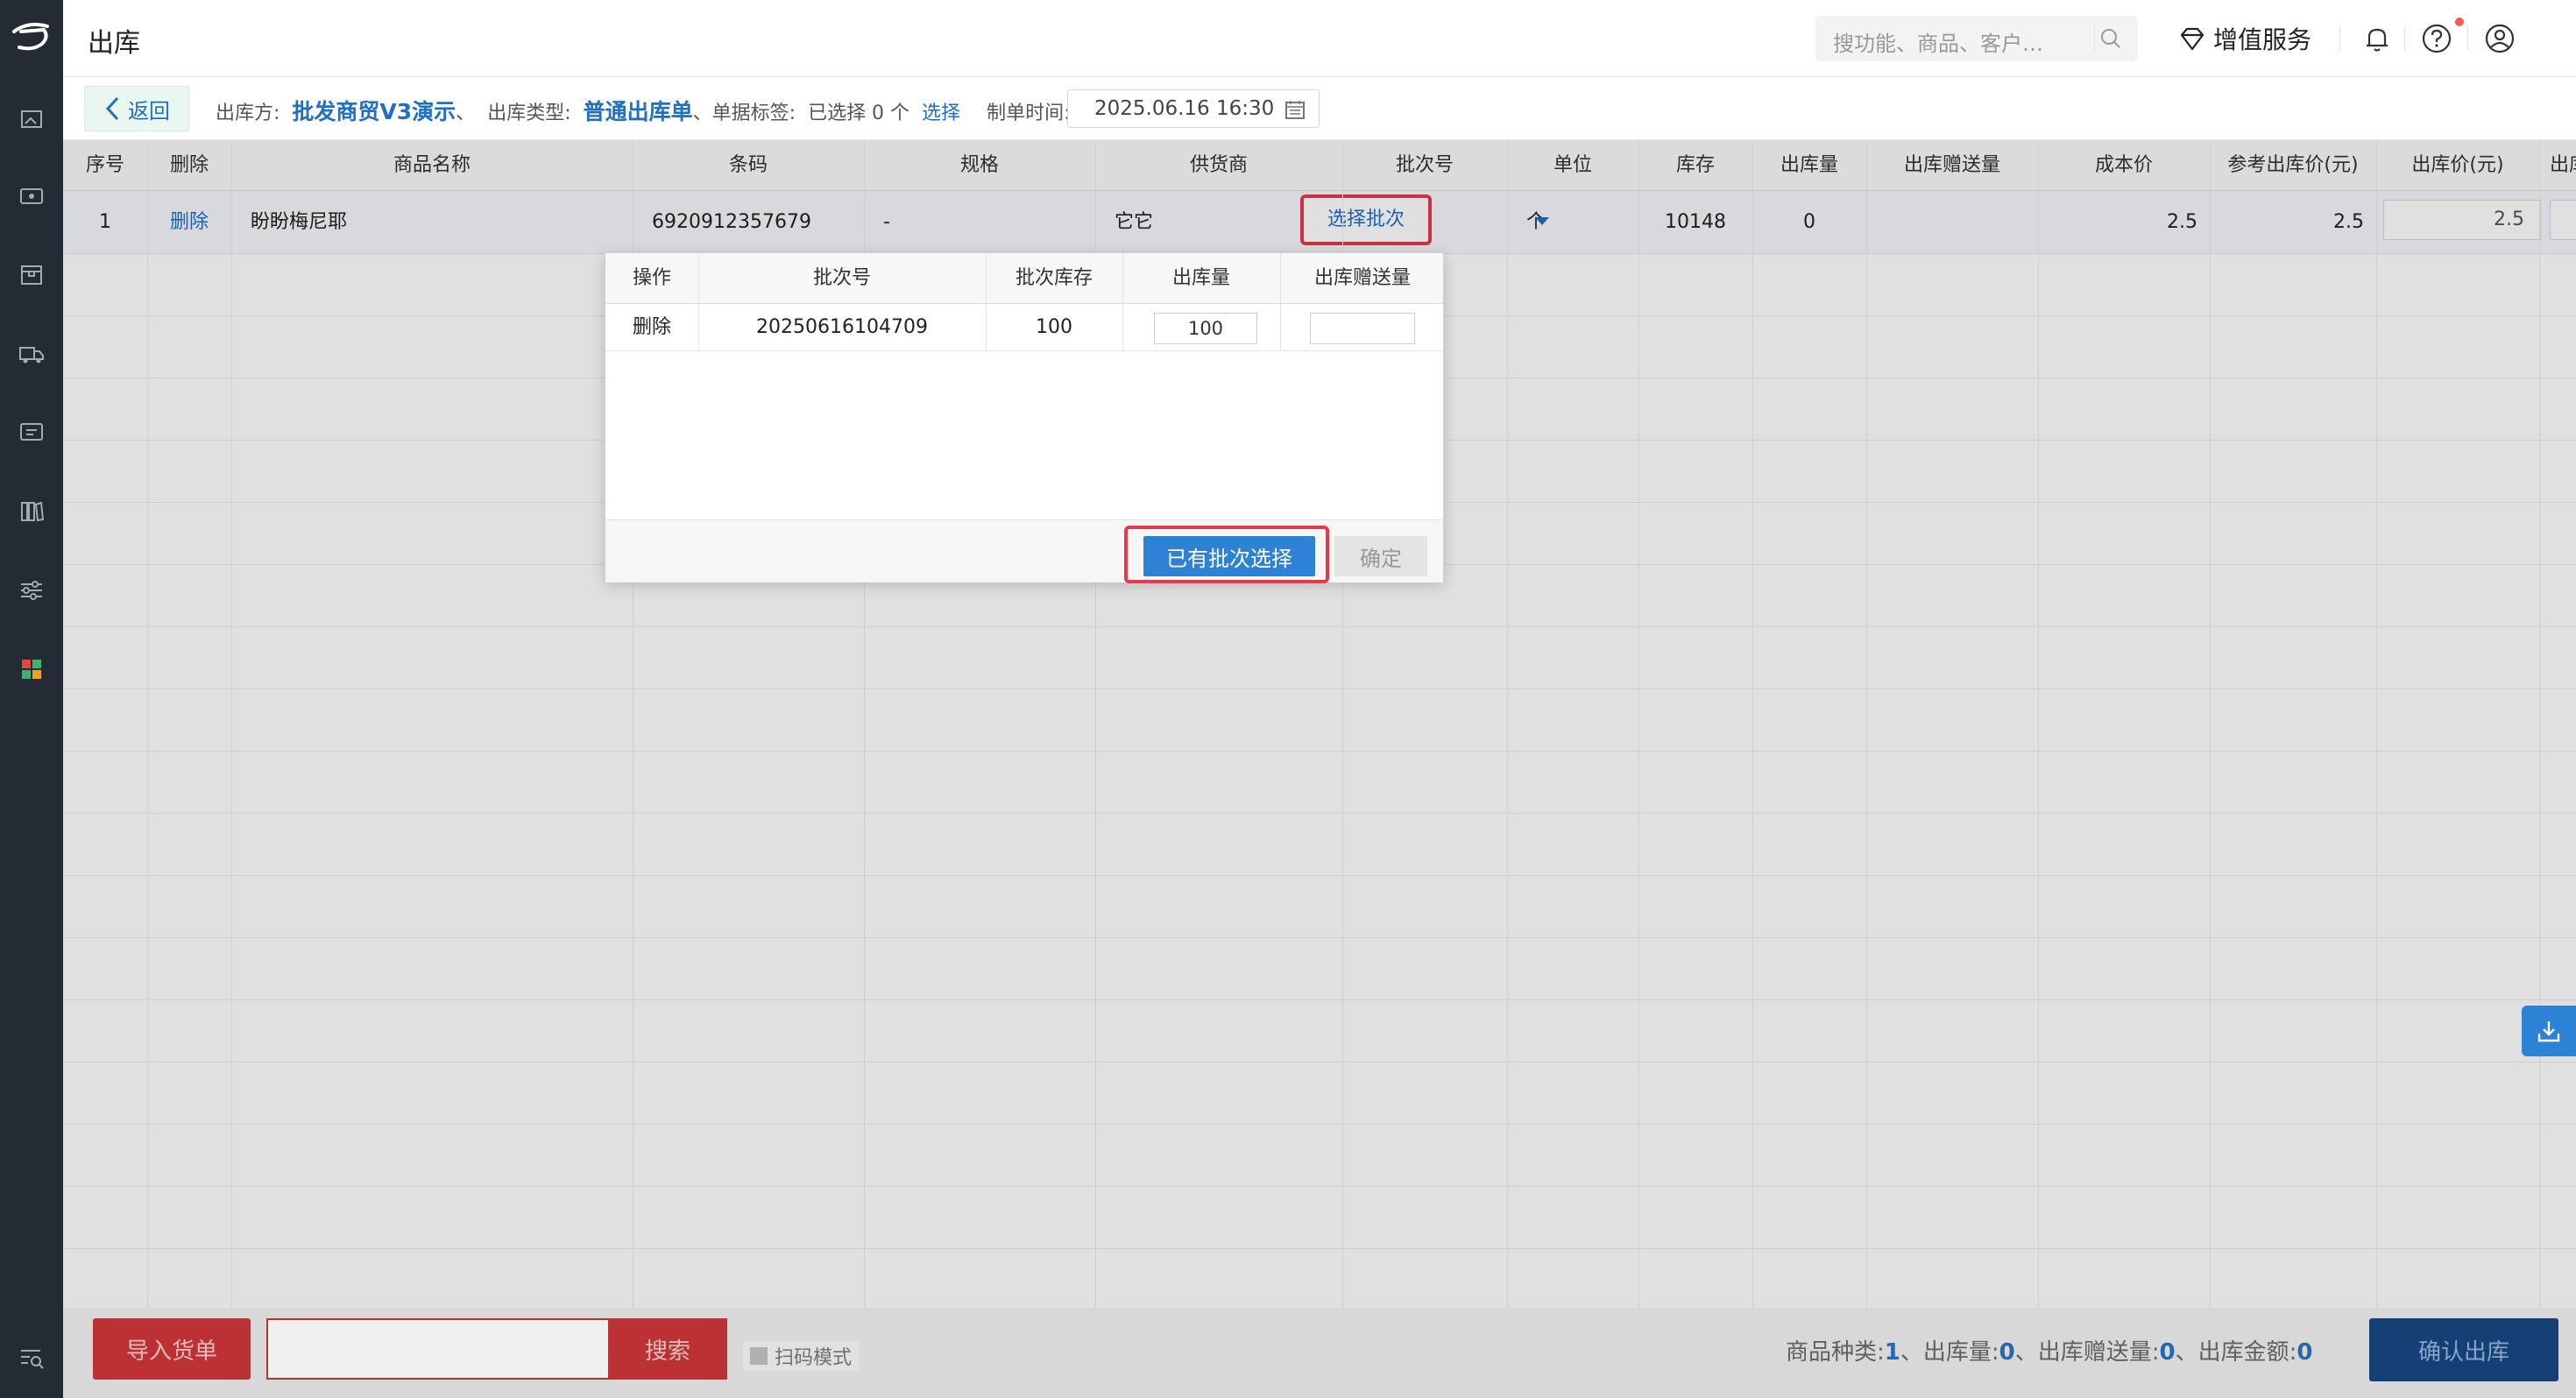 Image resolution: width=2576 pixels, height=1398 pixels. Describe the element at coordinates (1380, 556) in the screenshot. I see `confirm-button: 确定` at that location.